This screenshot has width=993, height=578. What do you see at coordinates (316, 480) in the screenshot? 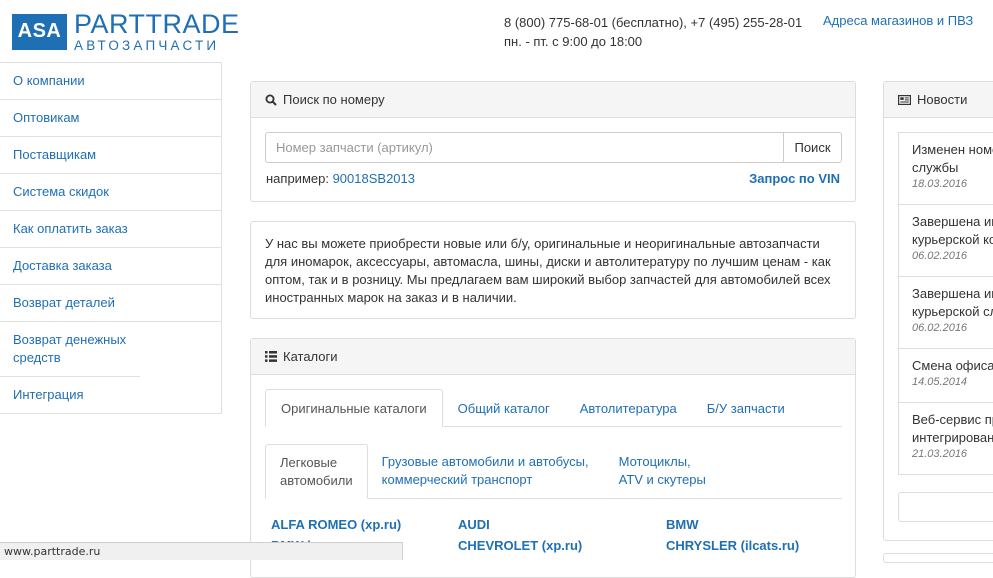
I see `subtab-label-line2: автомобили` at bounding box center [316, 480].